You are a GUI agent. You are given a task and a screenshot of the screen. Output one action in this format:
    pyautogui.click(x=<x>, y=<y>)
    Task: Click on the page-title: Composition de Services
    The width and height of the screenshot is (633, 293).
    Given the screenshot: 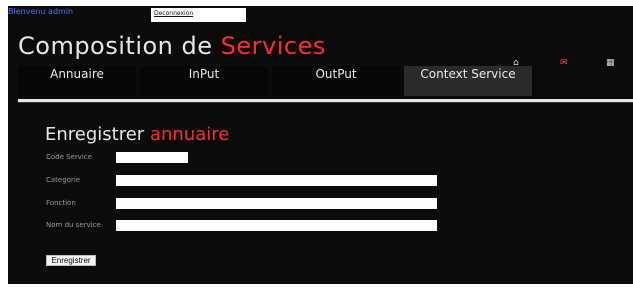 What is the action you would take?
    pyautogui.click(x=172, y=46)
    